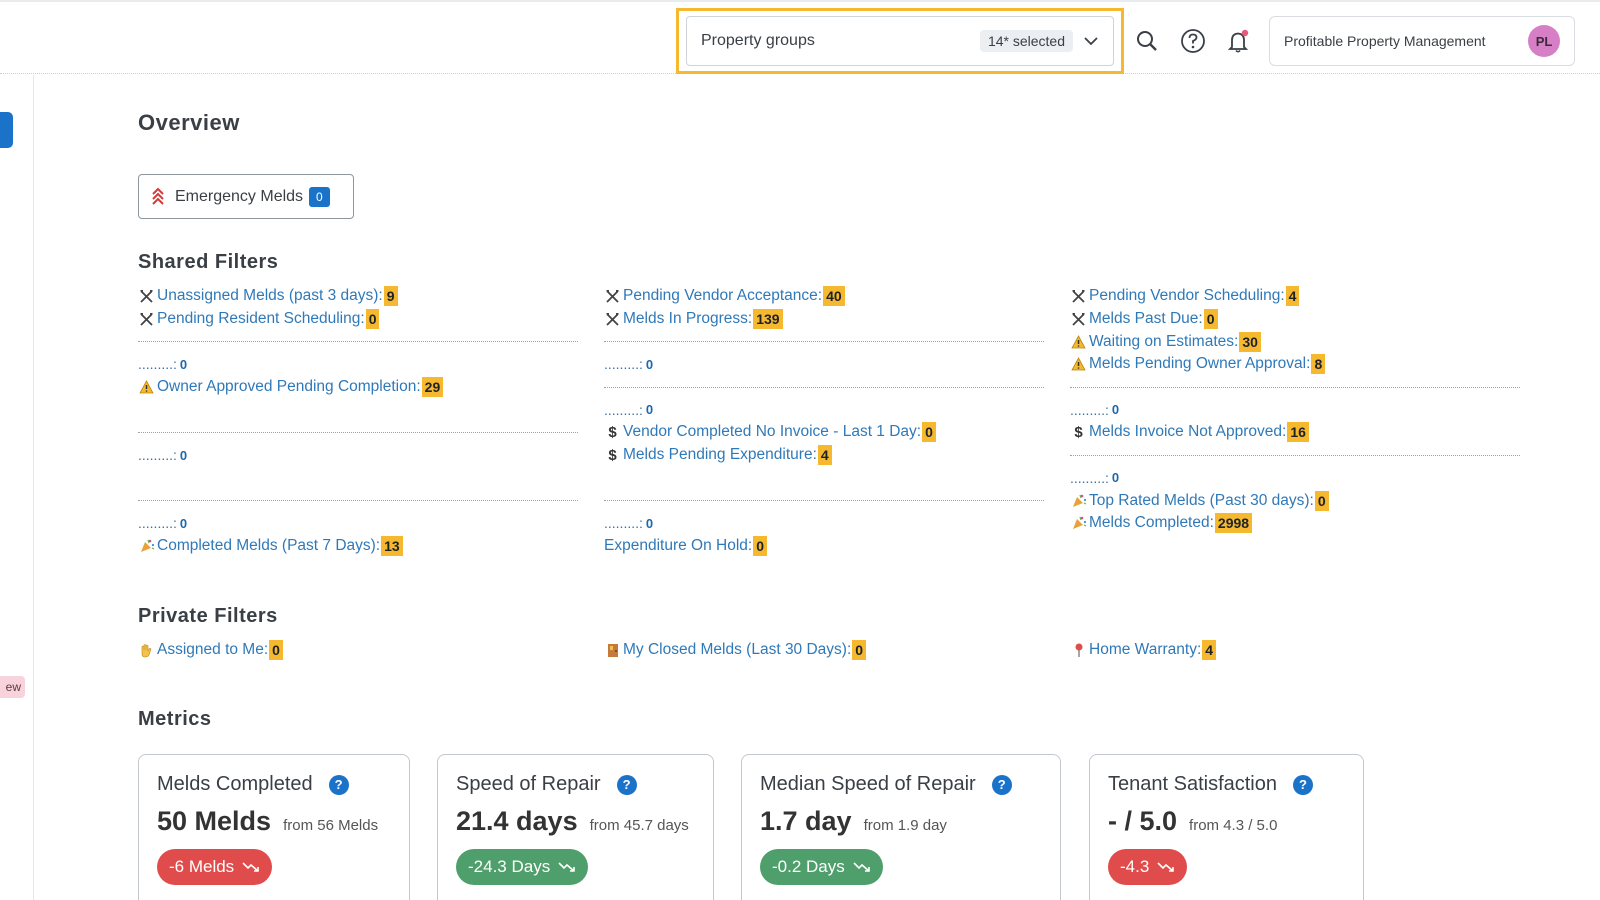  What do you see at coordinates (1298, 432) in the screenshot?
I see `filter-count: 16` at bounding box center [1298, 432].